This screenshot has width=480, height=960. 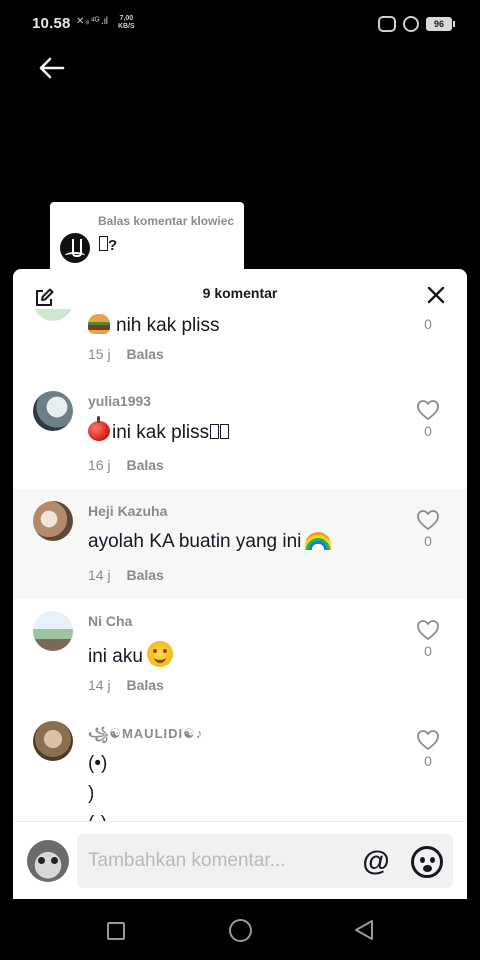 I want to click on burger-icon, so click(x=99, y=324).